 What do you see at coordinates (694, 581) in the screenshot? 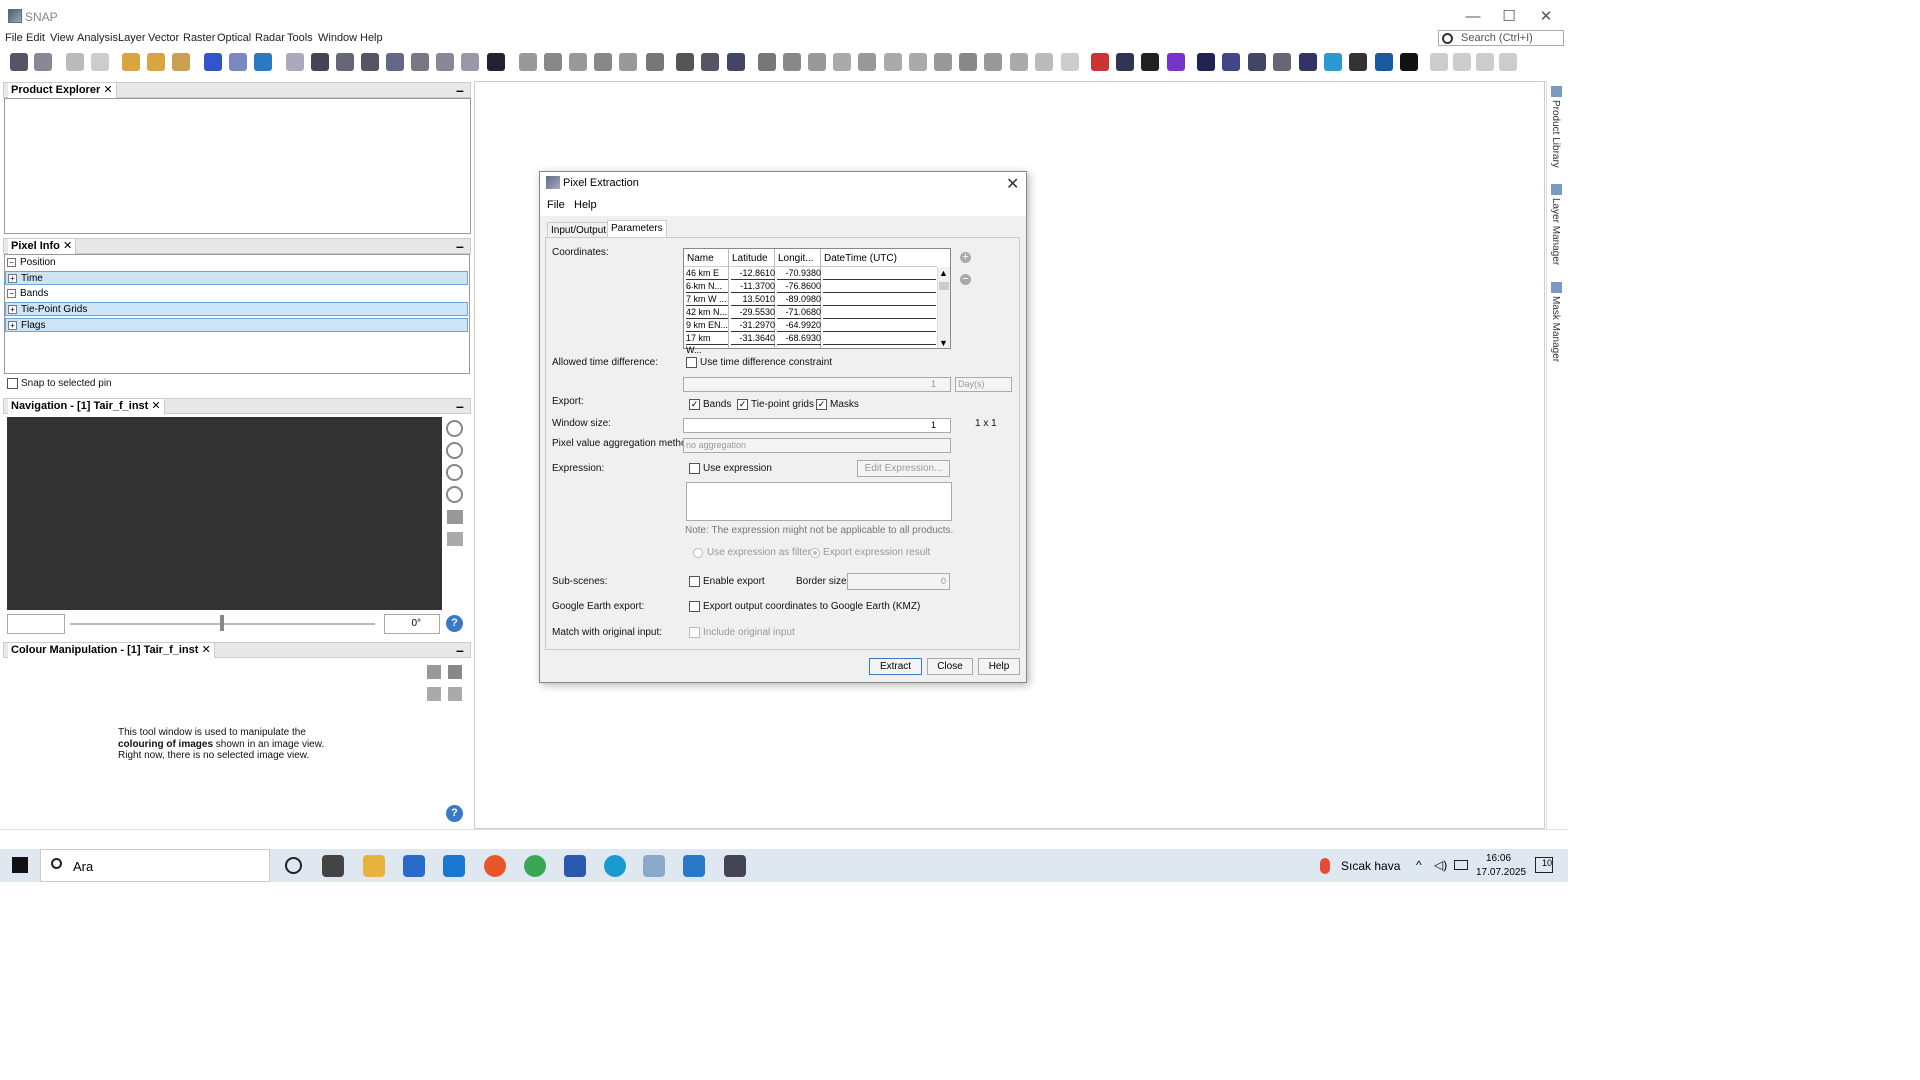
I see `enable-export-checkbox` at bounding box center [694, 581].